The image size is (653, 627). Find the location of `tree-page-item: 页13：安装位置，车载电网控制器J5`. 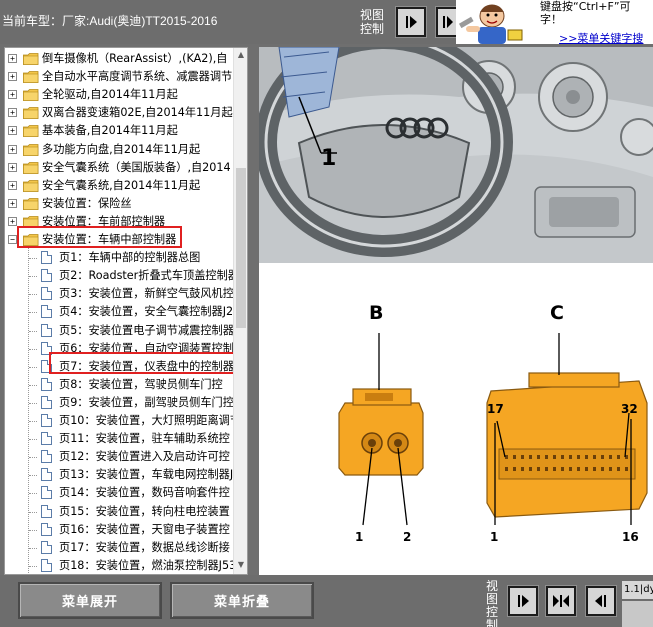

tree-page-item: 页13：安装位置，车载电网控制器J5 is located at coordinates (120, 475).